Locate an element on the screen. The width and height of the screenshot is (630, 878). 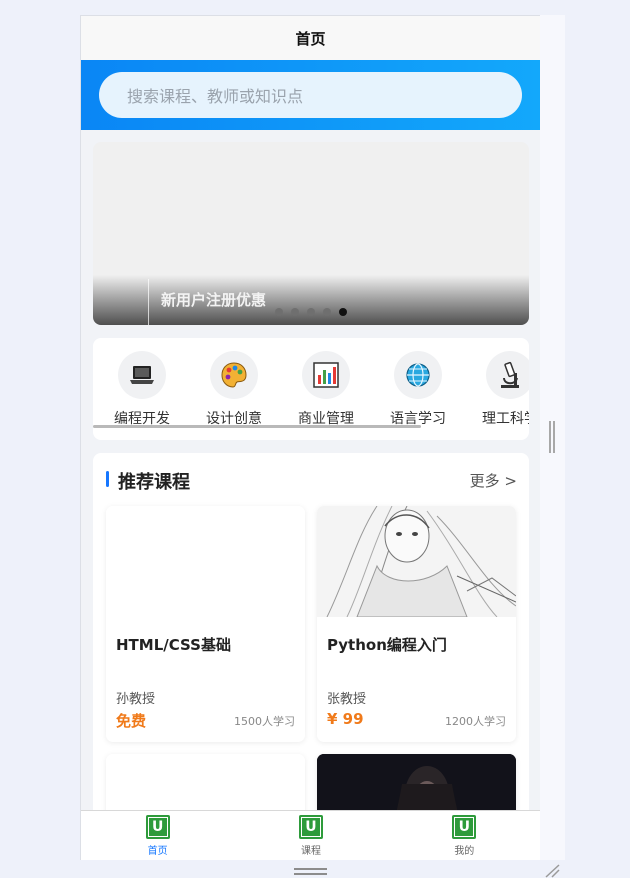
search-input: 搜索课程、教师或知识点 is located at coordinates (310, 95).